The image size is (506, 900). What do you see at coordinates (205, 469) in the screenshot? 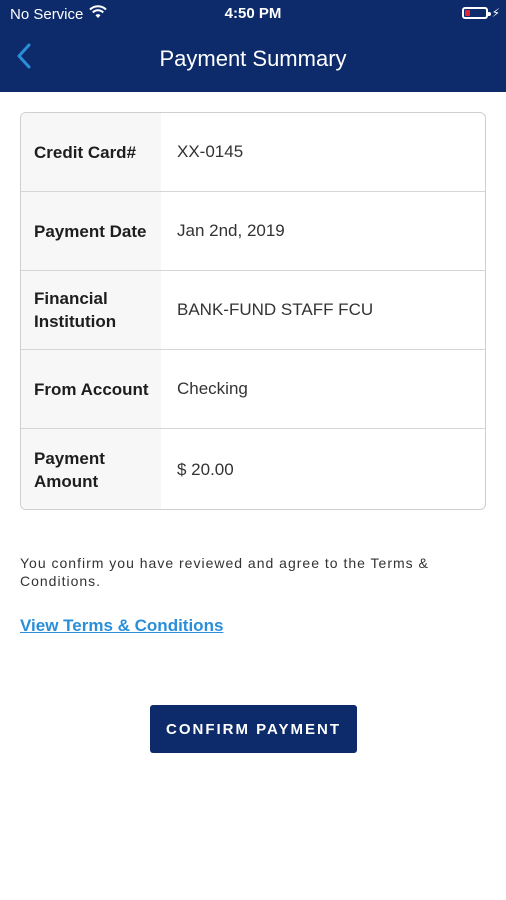
I see `row-value: $ 20.00` at bounding box center [205, 469].